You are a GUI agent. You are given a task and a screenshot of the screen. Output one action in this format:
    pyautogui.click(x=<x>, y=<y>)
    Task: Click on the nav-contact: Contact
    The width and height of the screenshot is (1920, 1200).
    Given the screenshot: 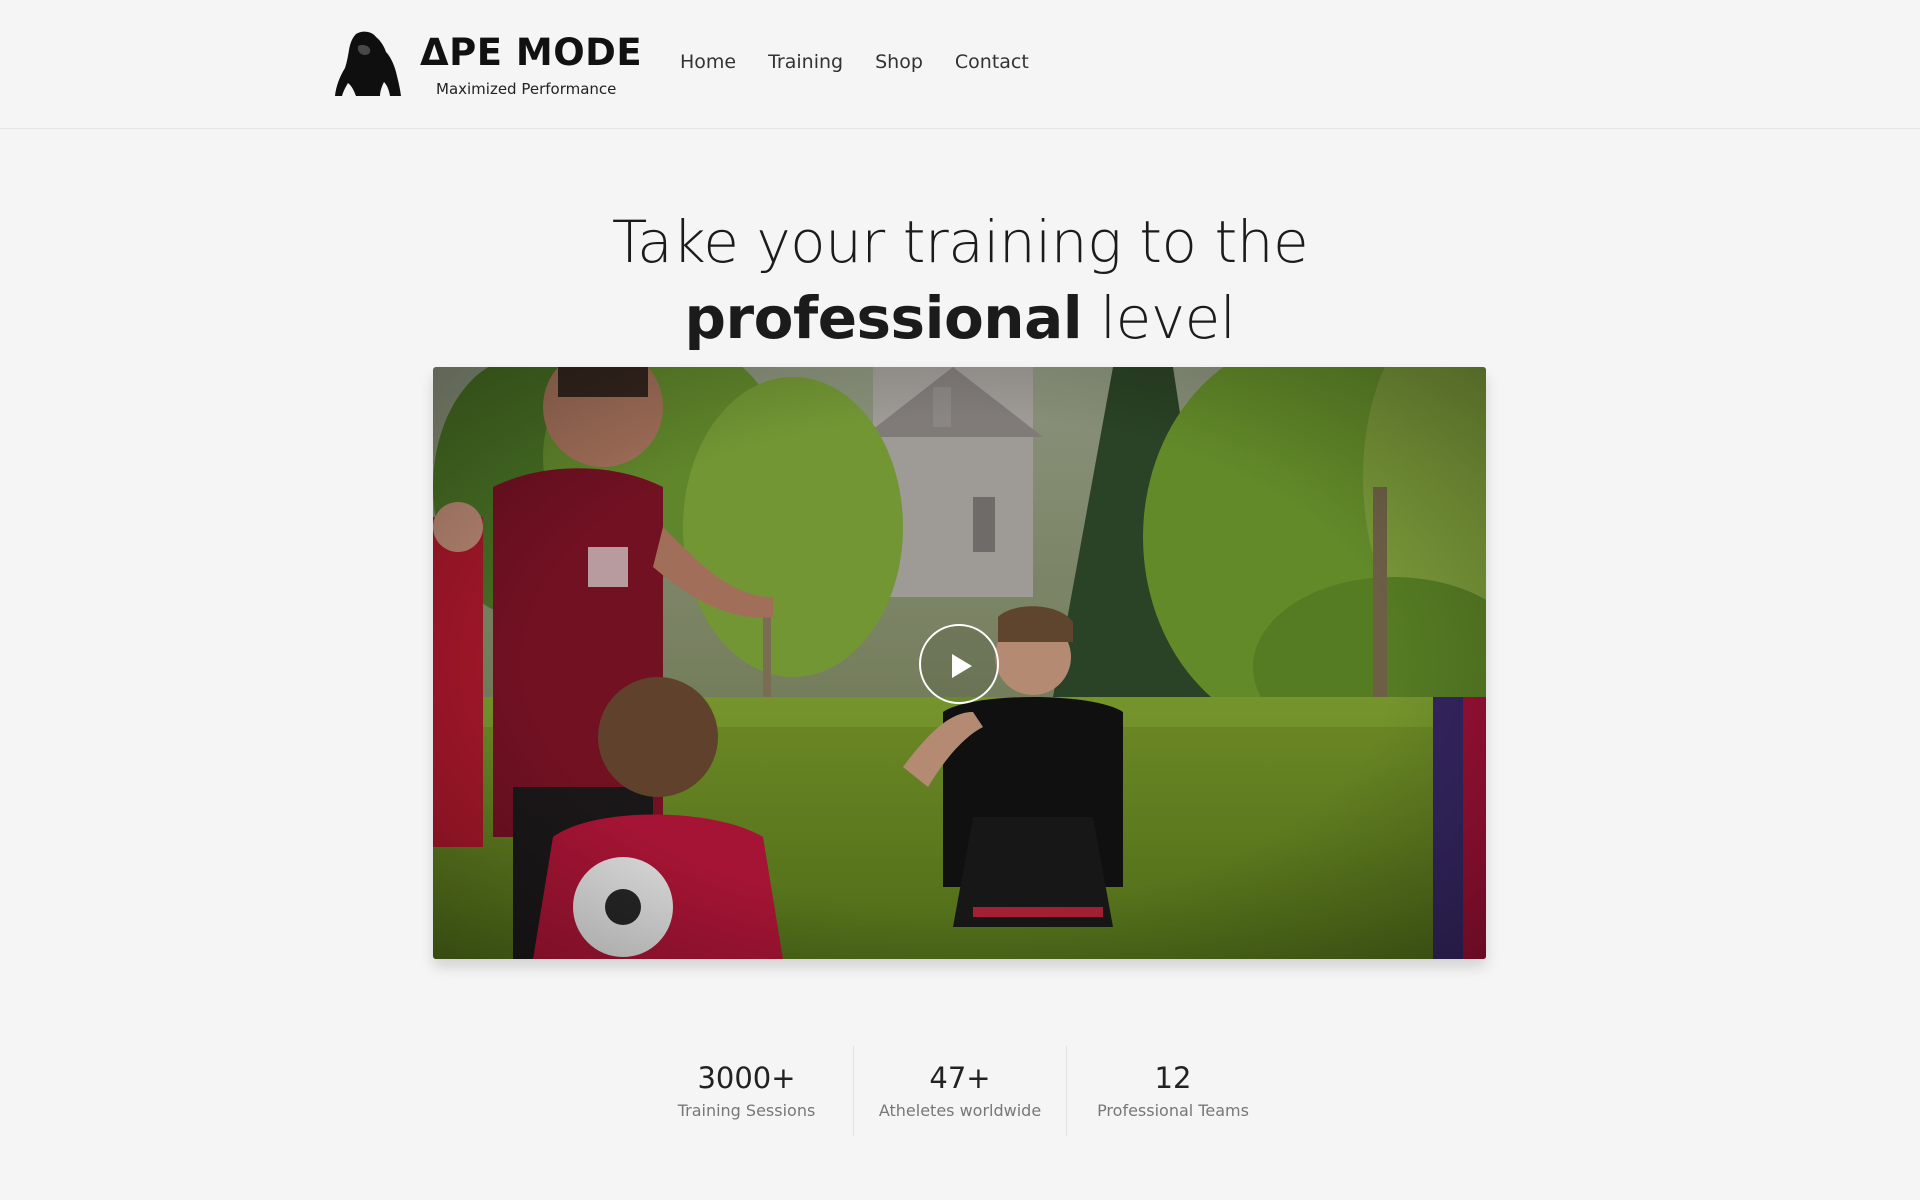 What is the action you would take?
    pyautogui.click(x=992, y=62)
    